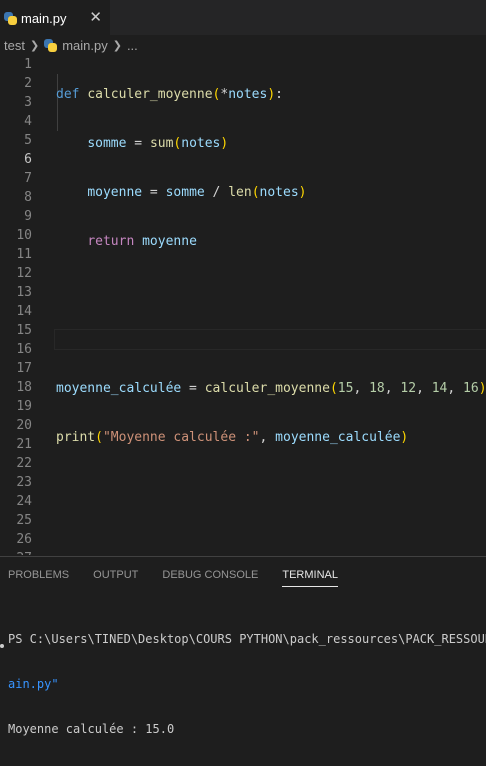  I want to click on breadcrumb-file: main.py, so click(85, 45).